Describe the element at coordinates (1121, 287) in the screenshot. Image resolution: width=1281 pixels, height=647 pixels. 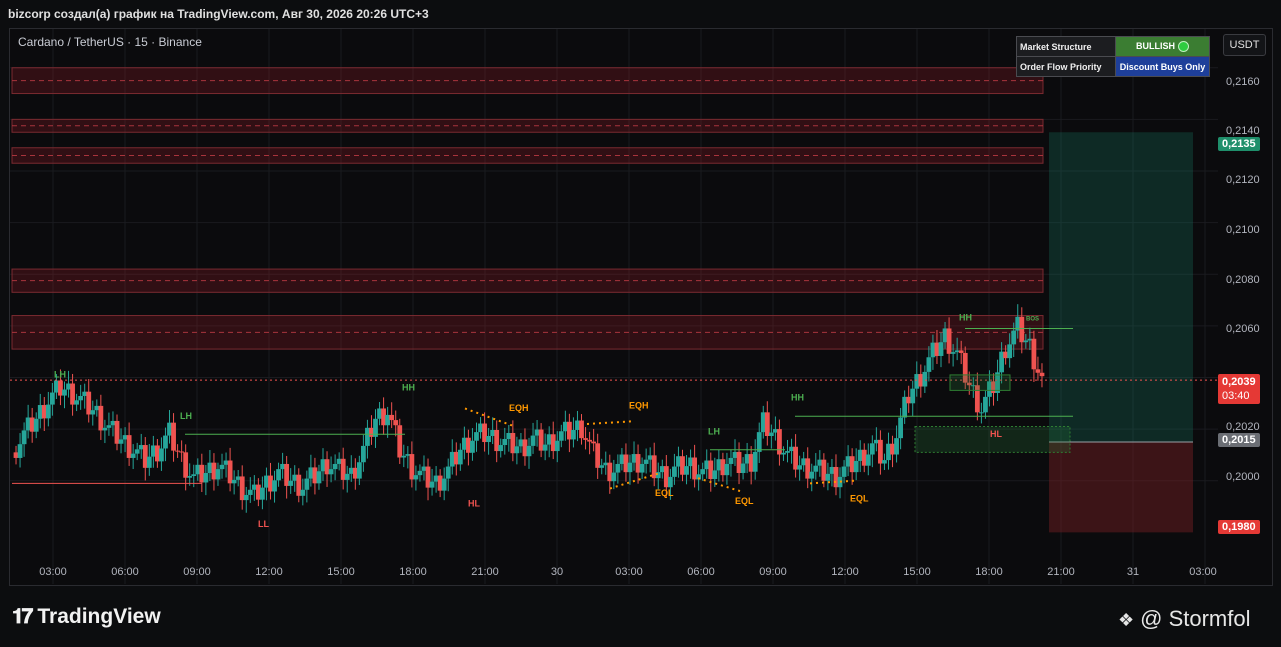
I see `profit-zone` at that location.